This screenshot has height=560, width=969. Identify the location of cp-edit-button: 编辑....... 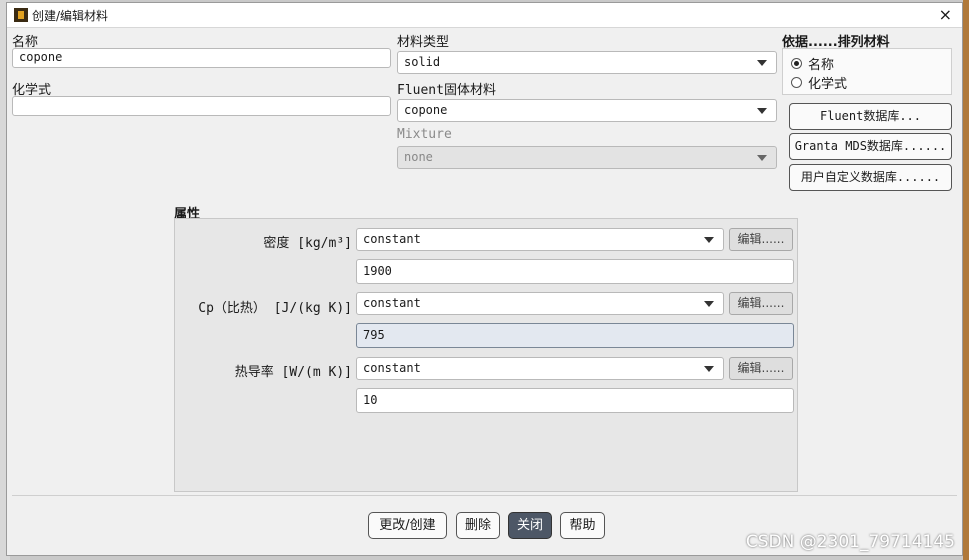
(761, 303).